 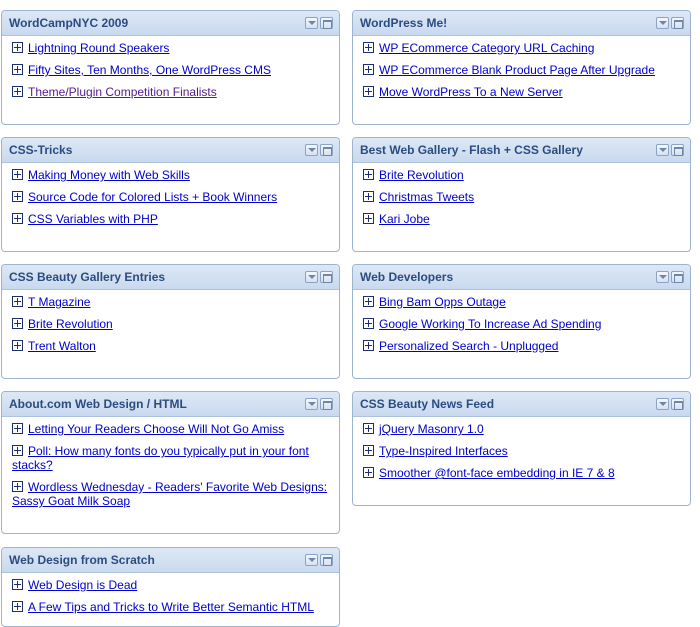 I want to click on list-item: Theme/Plugin Competition Finalists, so click(x=170, y=92).